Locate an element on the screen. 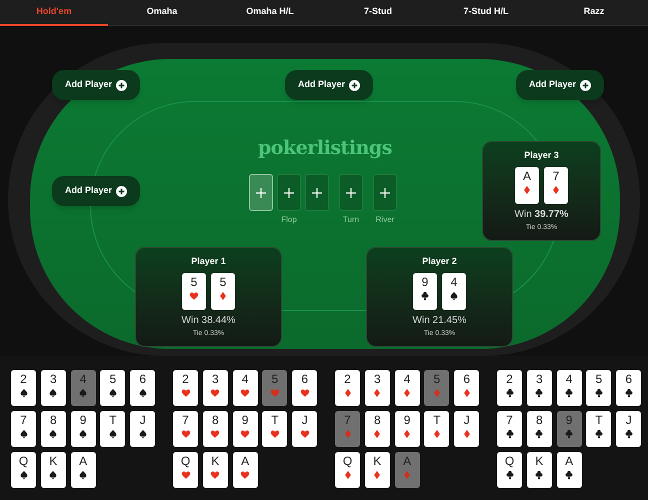  game-tab: Omaha is located at coordinates (162, 13).